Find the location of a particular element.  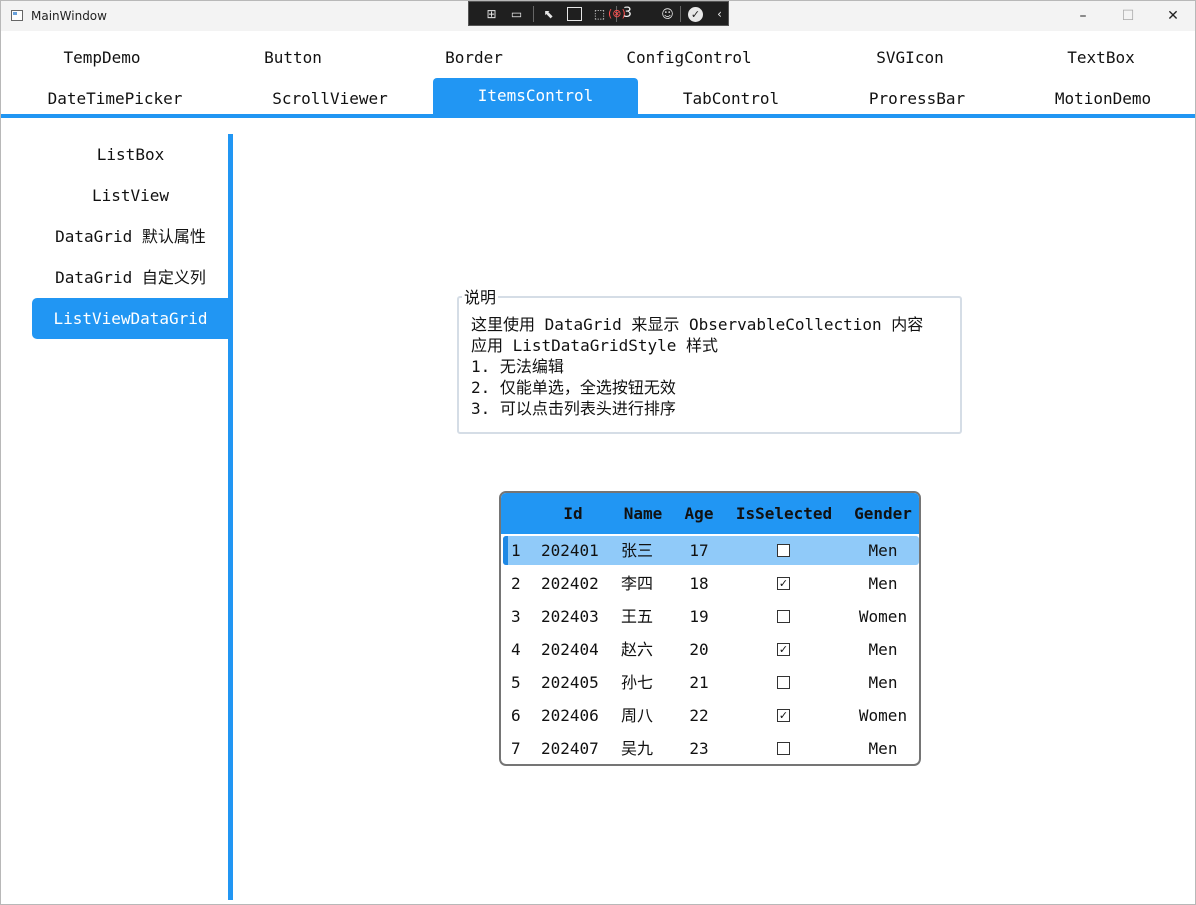

name-cell: 赵六 is located at coordinates (637, 649).